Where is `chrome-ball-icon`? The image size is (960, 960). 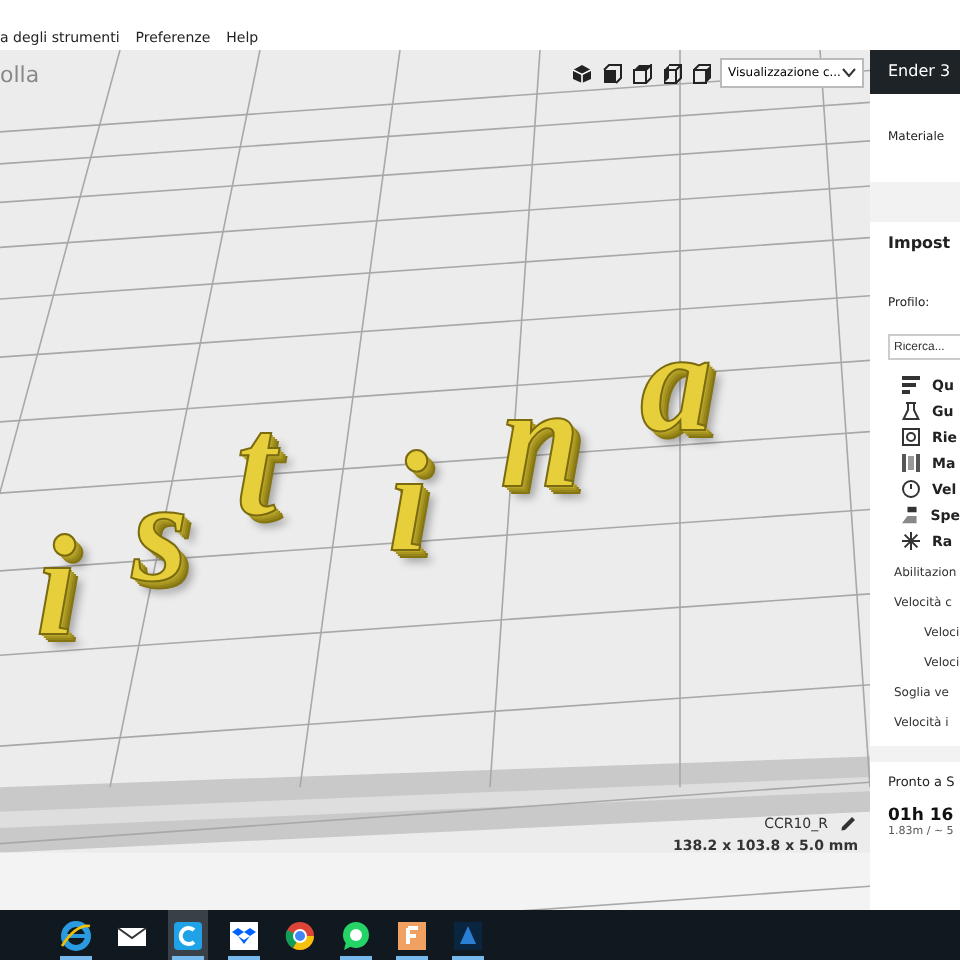 chrome-ball-icon is located at coordinates (300, 935).